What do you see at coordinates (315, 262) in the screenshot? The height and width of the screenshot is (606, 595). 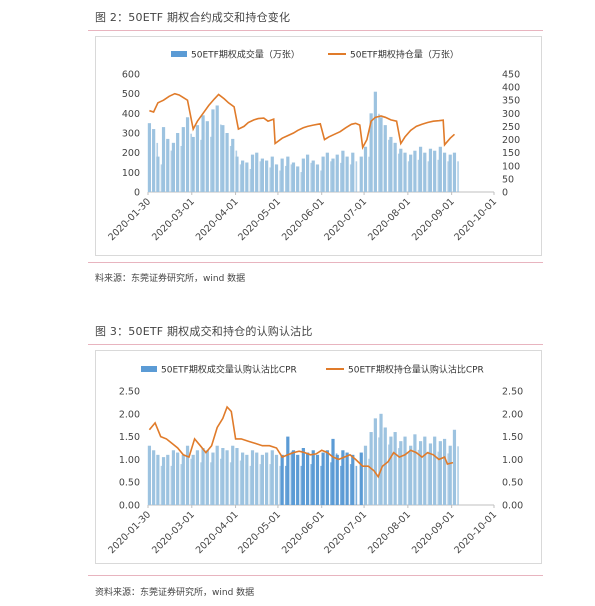 I see `figure-1-rule-bottom` at bounding box center [315, 262].